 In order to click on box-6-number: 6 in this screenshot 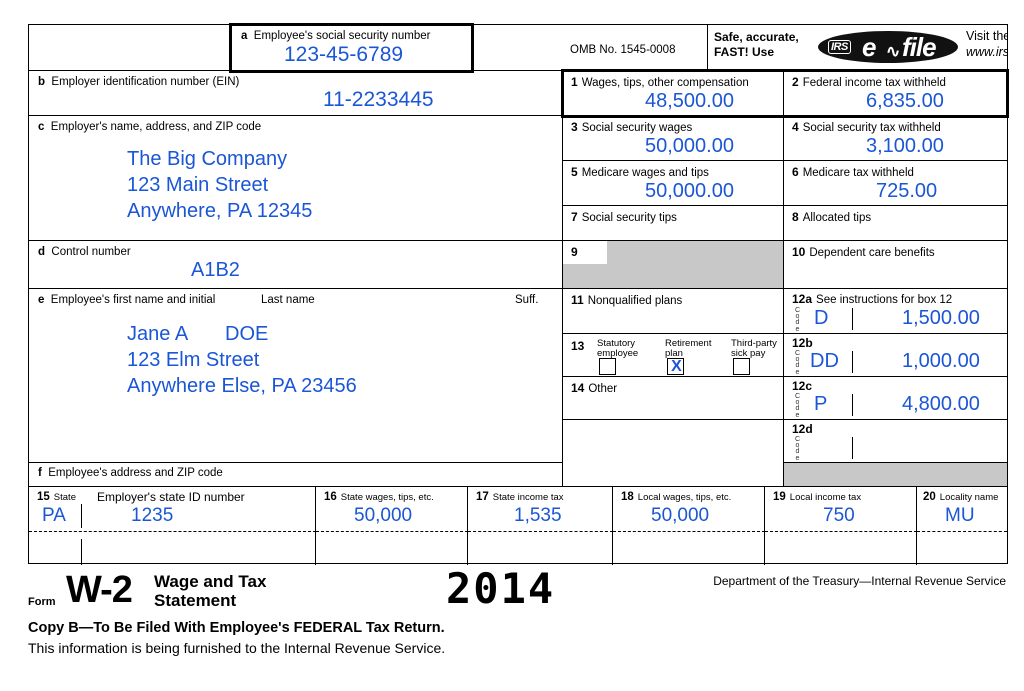, I will do `click(795, 172)`.